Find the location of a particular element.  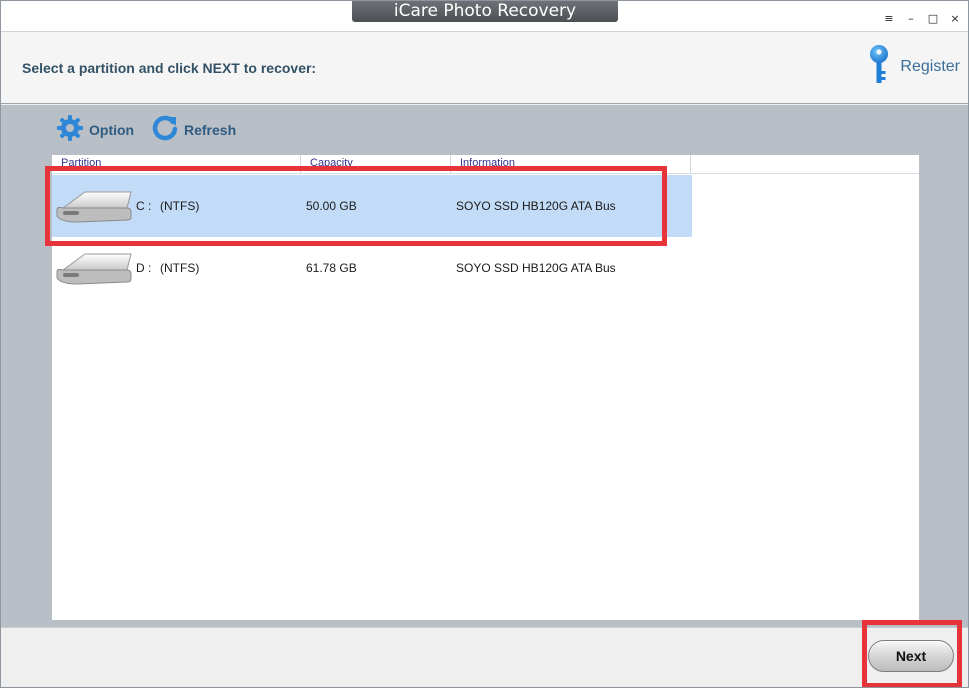

window-controls: ≡ – □ × is located at coordinates (922, 19).